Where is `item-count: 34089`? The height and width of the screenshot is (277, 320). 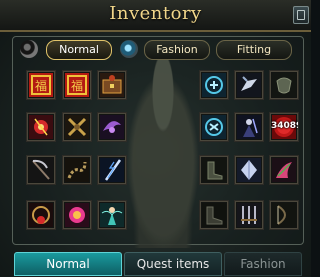
item-count: 34089 is located at coordinates (284, 126).